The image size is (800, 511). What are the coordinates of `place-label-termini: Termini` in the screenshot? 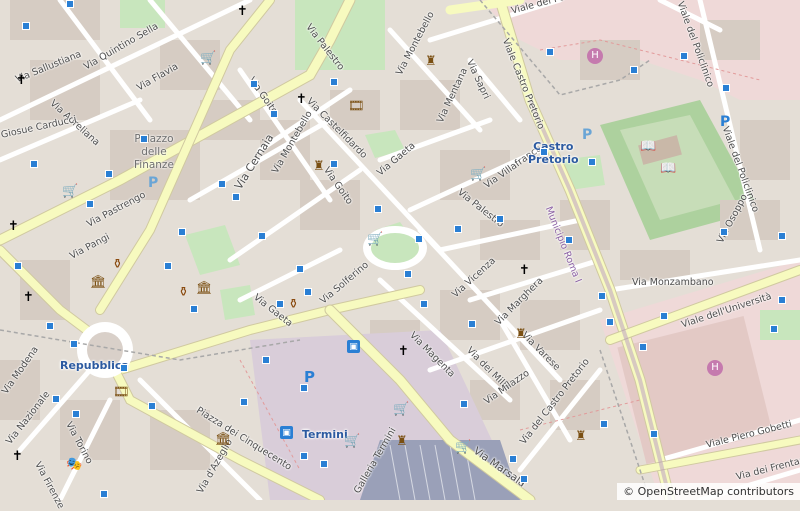 It's located at (325, 434).